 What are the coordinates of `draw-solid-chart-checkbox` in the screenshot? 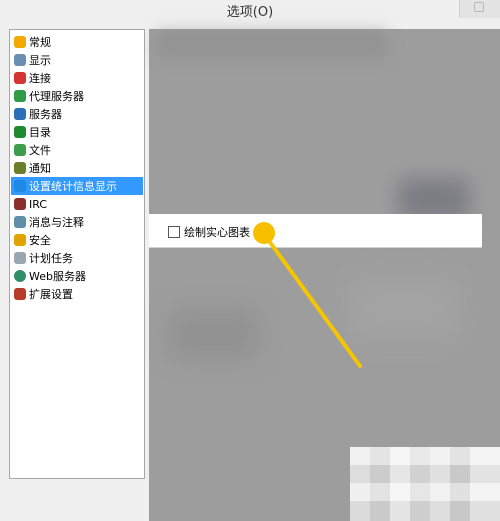 It's located at (174, 232).